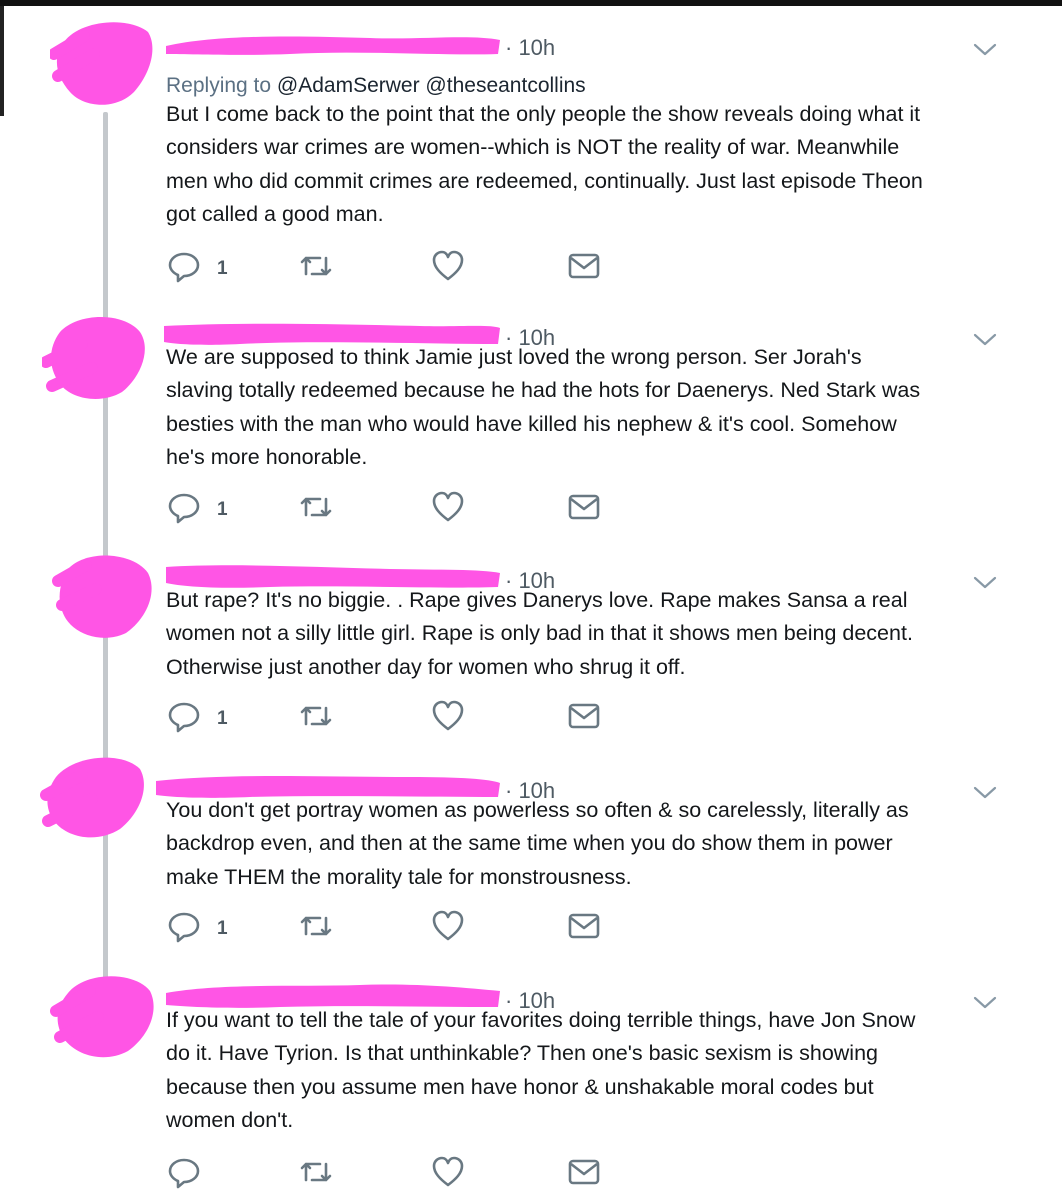  I want to click on replying-to: Replying to @AdamSerwer @theseantcollins, so click(376, 86).